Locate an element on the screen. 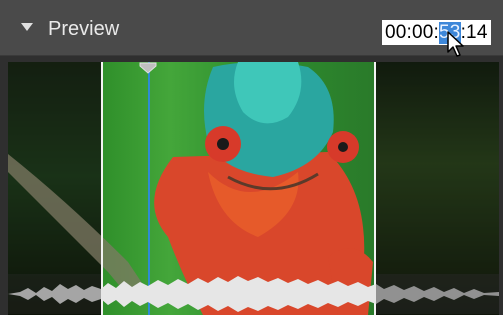  collapse-triangle-icon is located at coordinates (27, 27).